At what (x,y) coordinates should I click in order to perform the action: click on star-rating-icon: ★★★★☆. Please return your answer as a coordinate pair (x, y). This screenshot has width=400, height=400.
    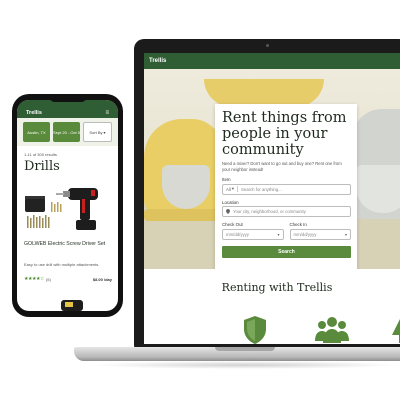
    Looking at the image, I should click on (34, 279).